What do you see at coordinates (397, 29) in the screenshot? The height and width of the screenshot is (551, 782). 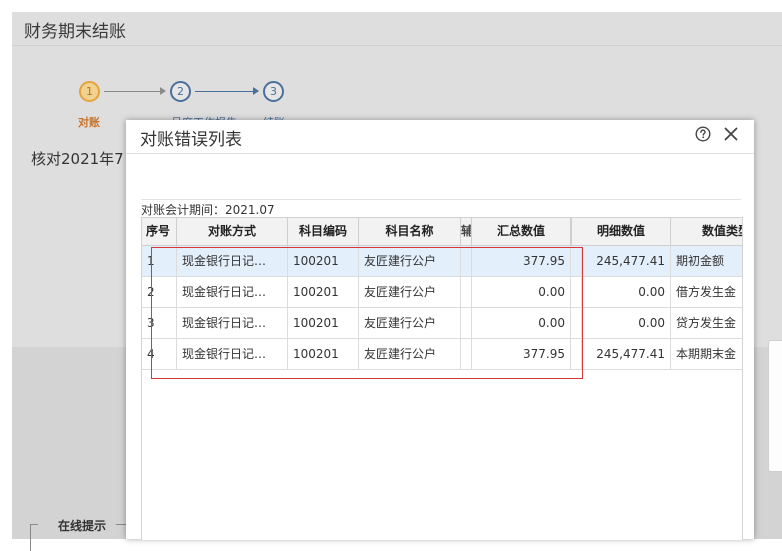 I see `background-titlebar: 财务期末结账` at bounding box center [397, 29].